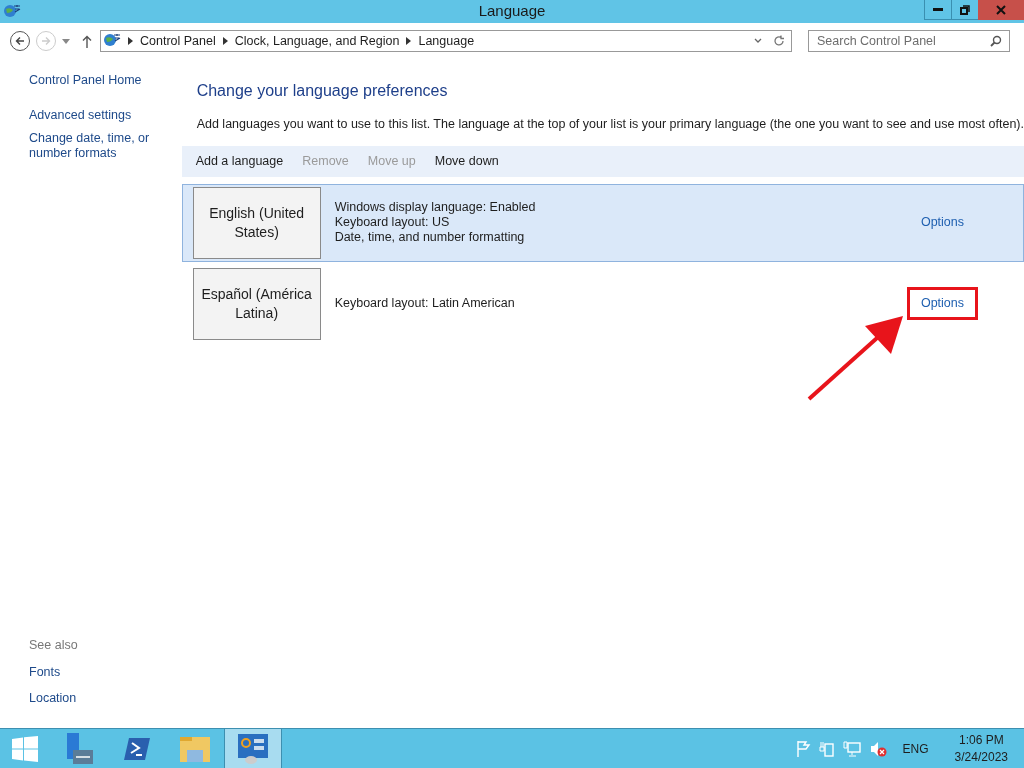 This screenshot has width=1024, height=768. What do you see at coordinates (66, 41) in the screenshot?
I see `dropdown-caret-icon` at bounding box center [66, 41].